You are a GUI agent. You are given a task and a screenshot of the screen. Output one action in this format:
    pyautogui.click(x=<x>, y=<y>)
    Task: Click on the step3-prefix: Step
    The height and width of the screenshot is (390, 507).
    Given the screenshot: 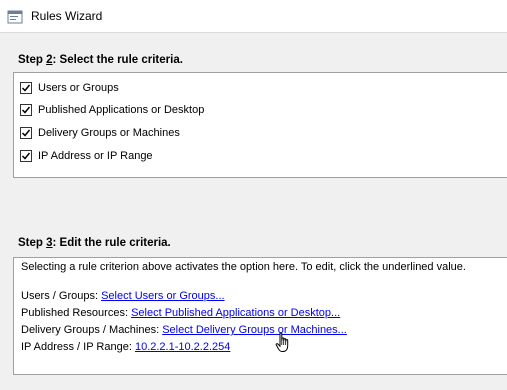 What is the action you would take?
    pyautogui.click(x=32, y=243)
    